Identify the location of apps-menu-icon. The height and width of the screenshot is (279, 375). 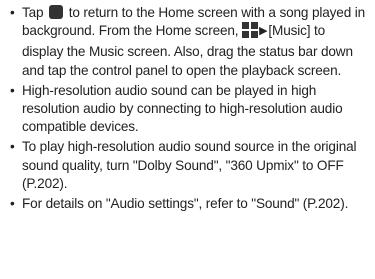
(250, 32).